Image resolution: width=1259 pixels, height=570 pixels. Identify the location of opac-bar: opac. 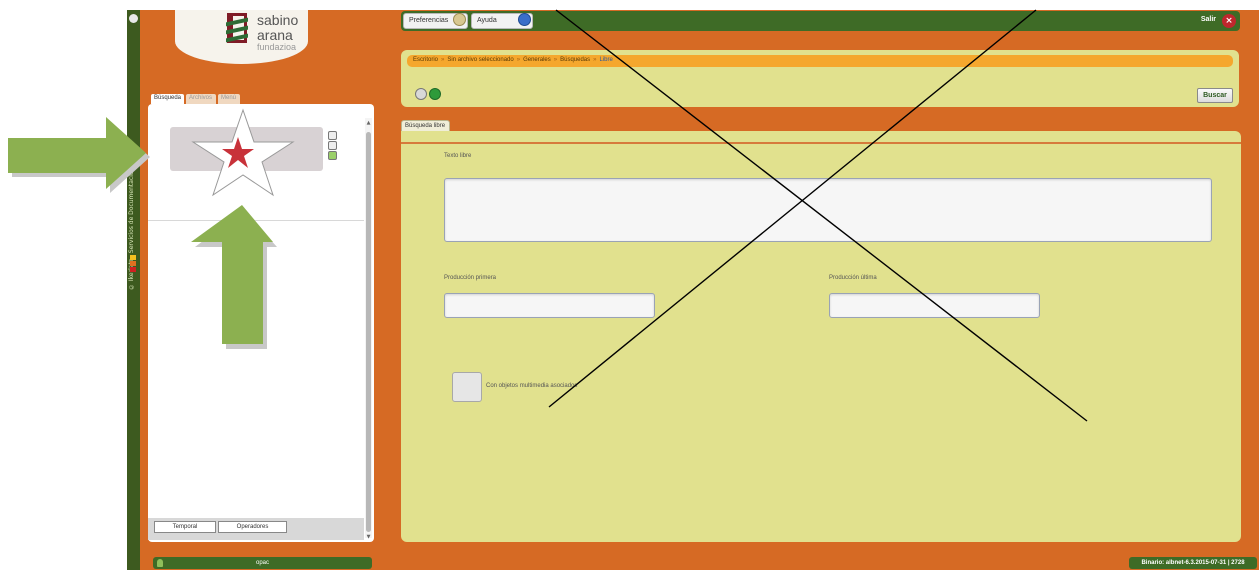
(262, 563).